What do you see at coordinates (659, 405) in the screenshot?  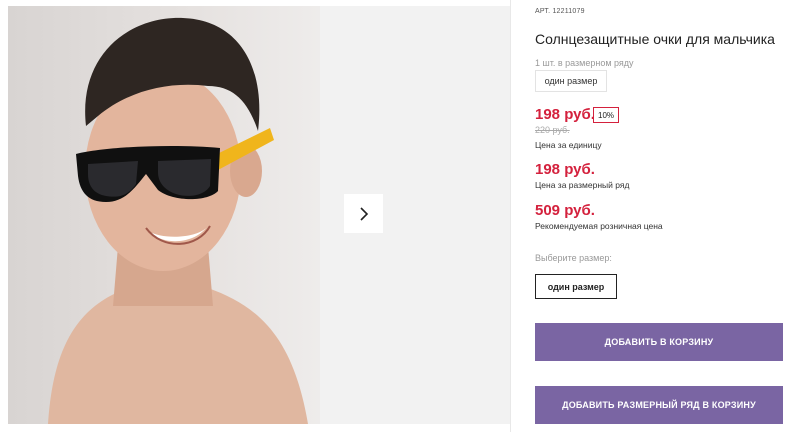 I see `add-size-row-to-cart-button: ДОБАВИТЬ РАЗМЕРНЫЙ РЯД В КОРЗИНУ` at bounding box center [659, 405].